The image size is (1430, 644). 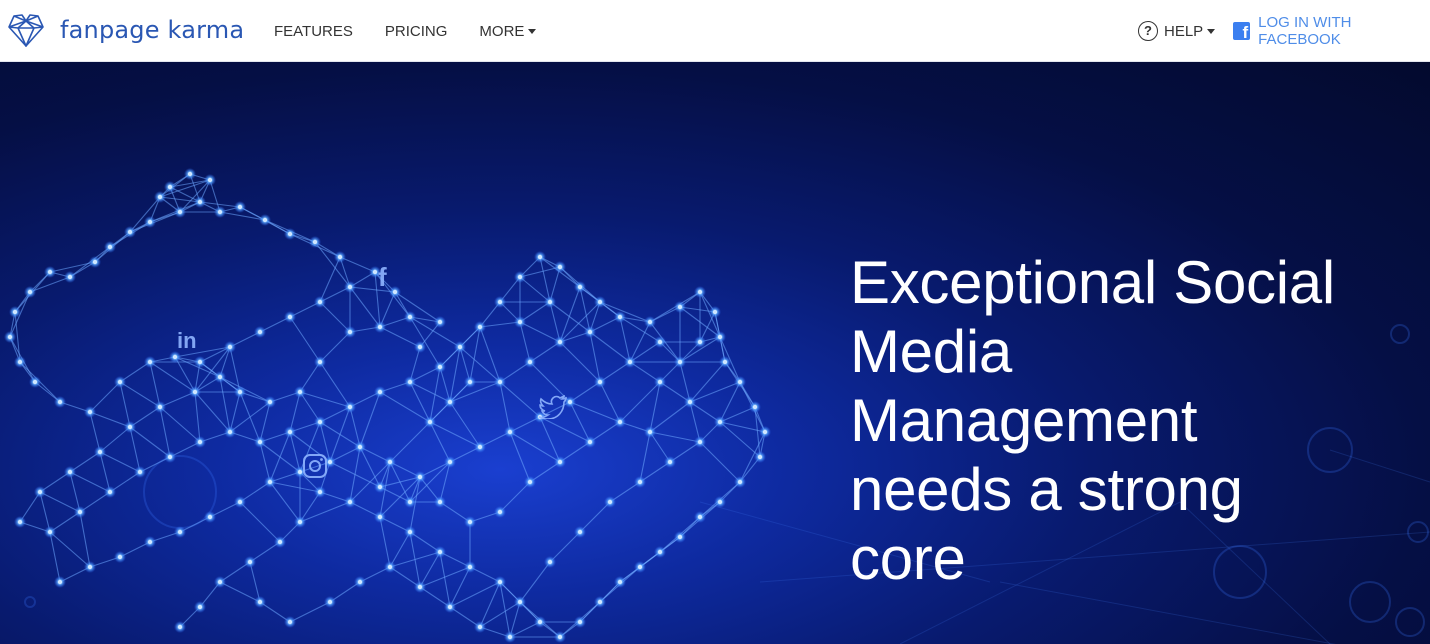 I want to click on main-nav: FEATURES PRICING MORE, so click(x=421, y=31).